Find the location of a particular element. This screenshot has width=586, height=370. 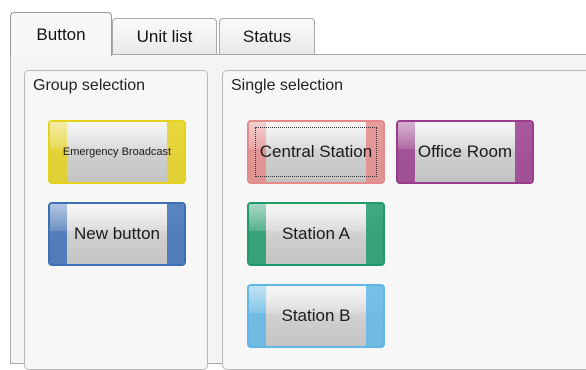

station-b-button: Station B is located at coordinates (316, 316).